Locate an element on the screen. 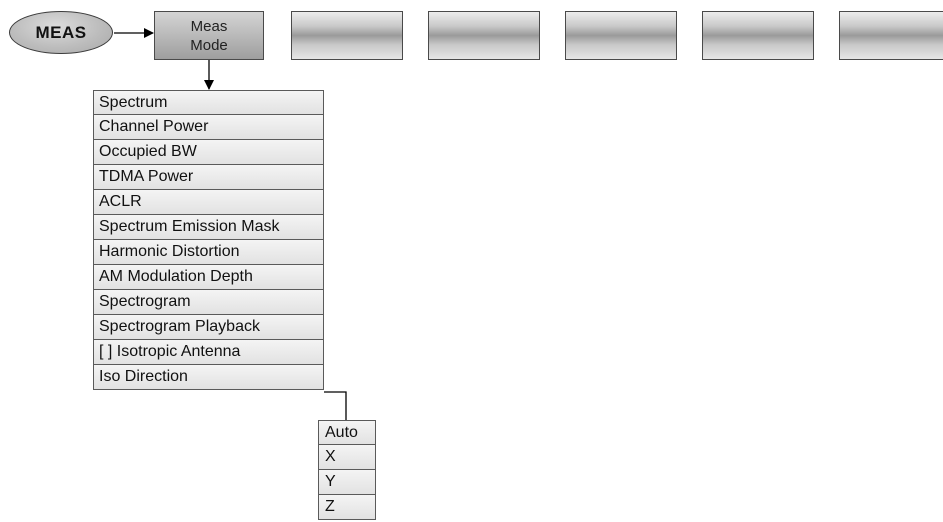 This screenshot has width=943, height=522. menu-item-spectrum: Spectrum is located at coordinates (208, 102).